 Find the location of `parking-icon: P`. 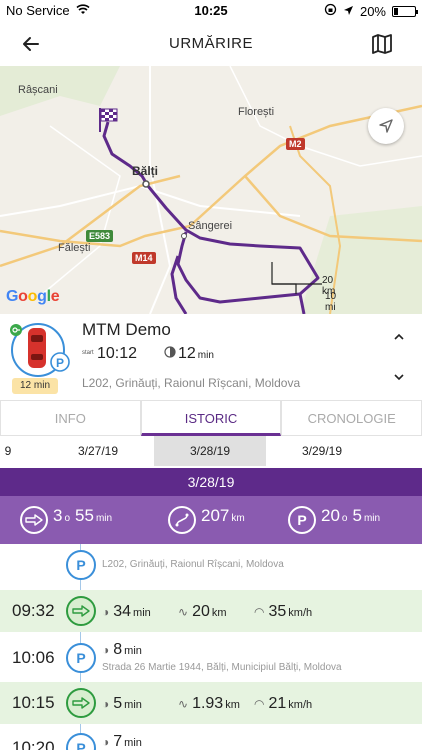

parking-icon: P is located at coordinates (302, 520).